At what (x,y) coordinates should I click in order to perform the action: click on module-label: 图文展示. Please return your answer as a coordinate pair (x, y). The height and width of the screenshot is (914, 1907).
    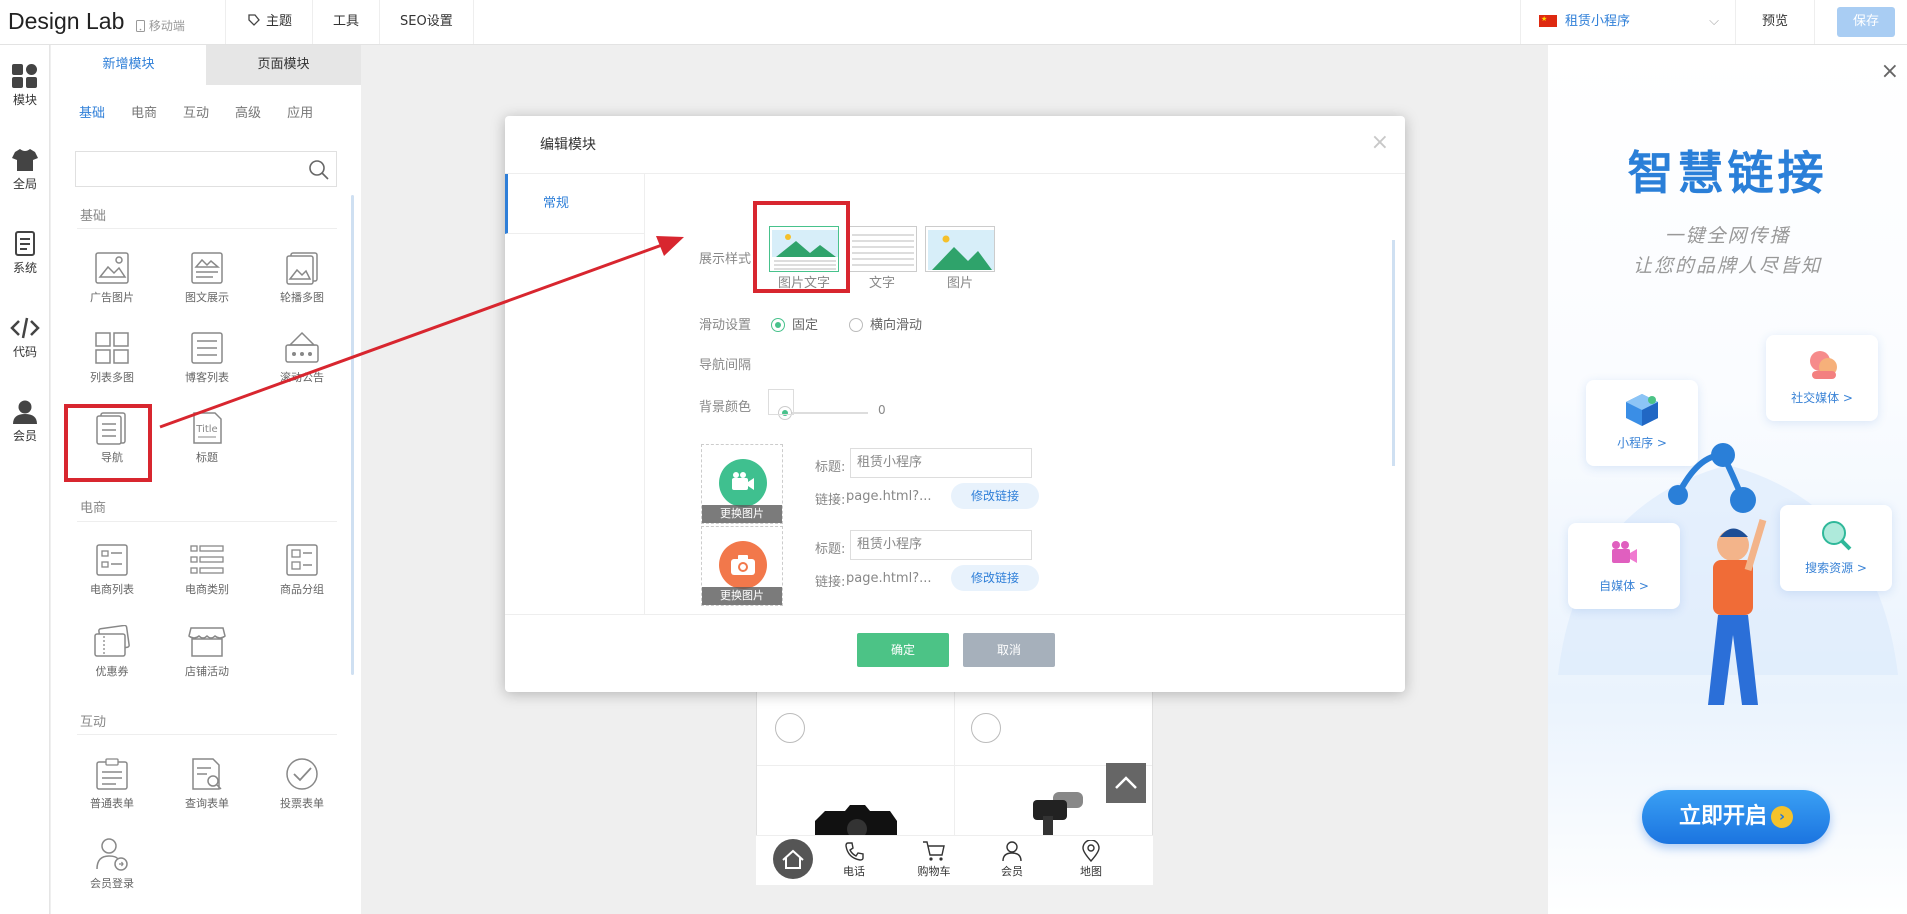
    Looking at the image, I should click on (207, 297).